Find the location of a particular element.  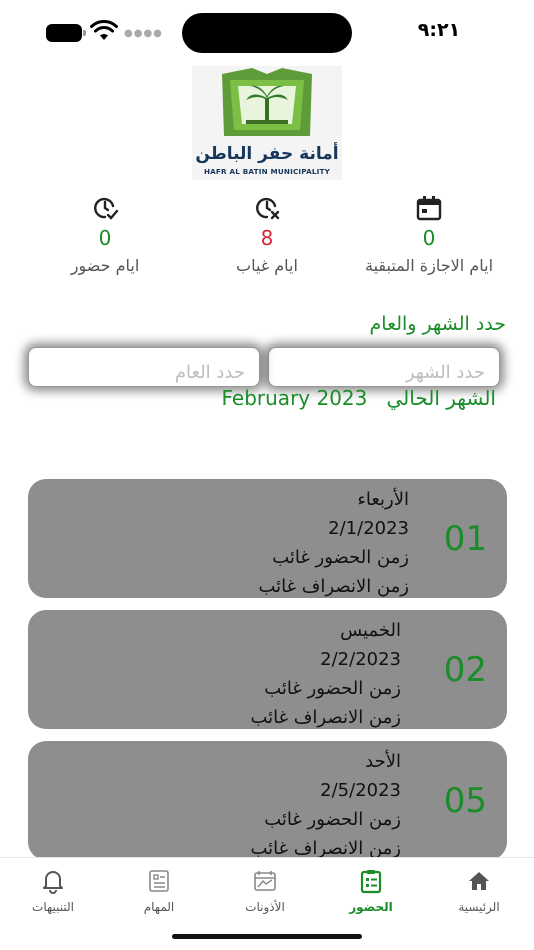

day-weekday: الأحد is located at coordinates (383, 761).